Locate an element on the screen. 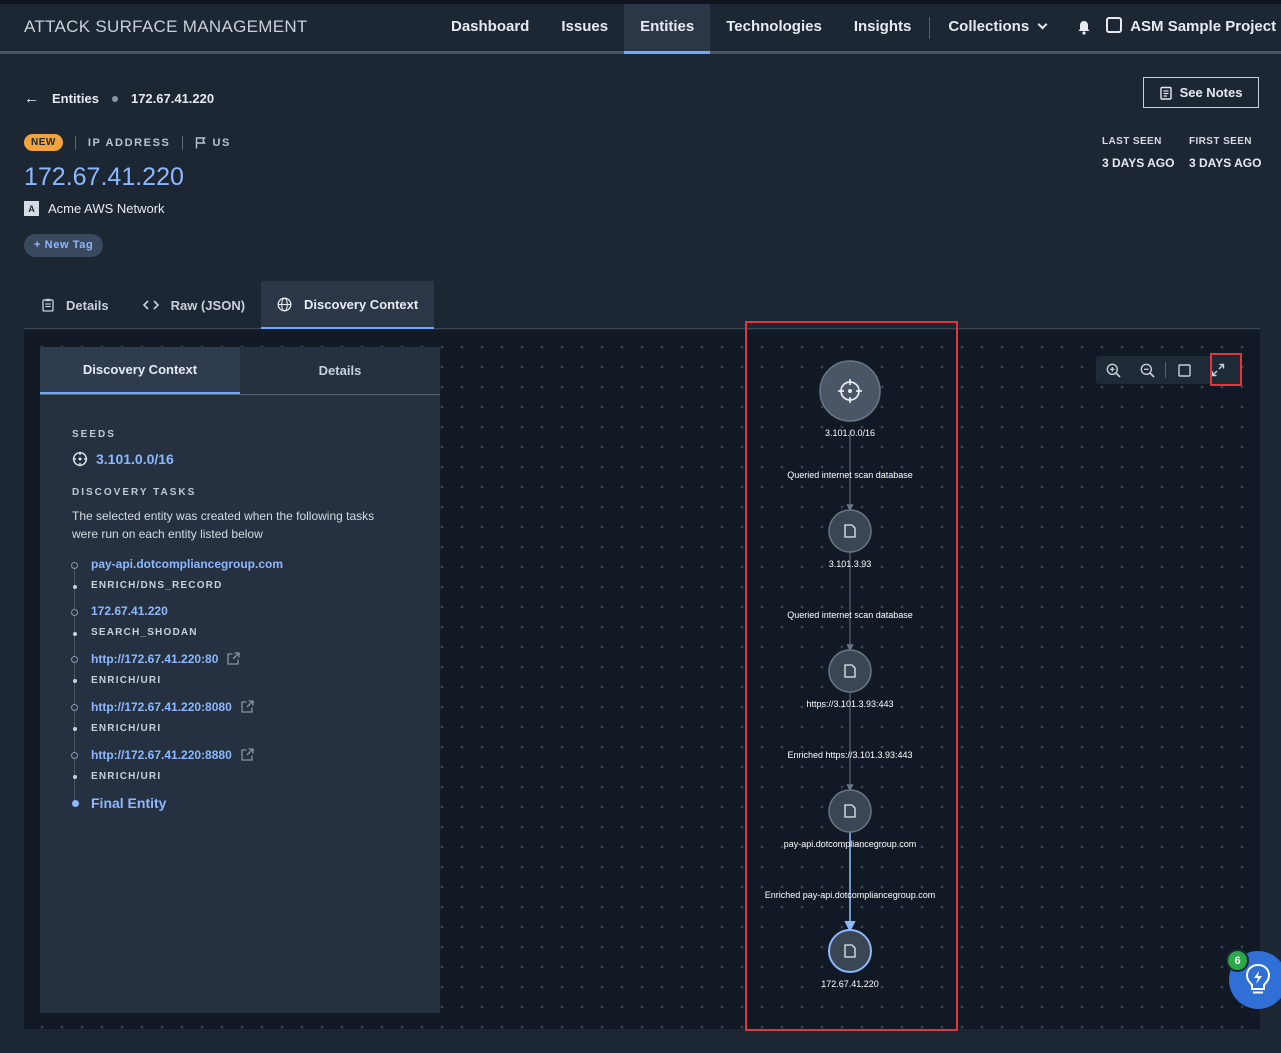 The height and width of the screenshot is (1053, 1281). bell-icon is located at coordinates (1084, 28).